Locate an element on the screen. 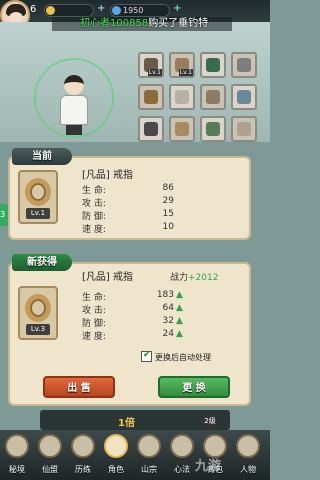  new-panel-header: 新获得 is located at coordinates (42, 262).